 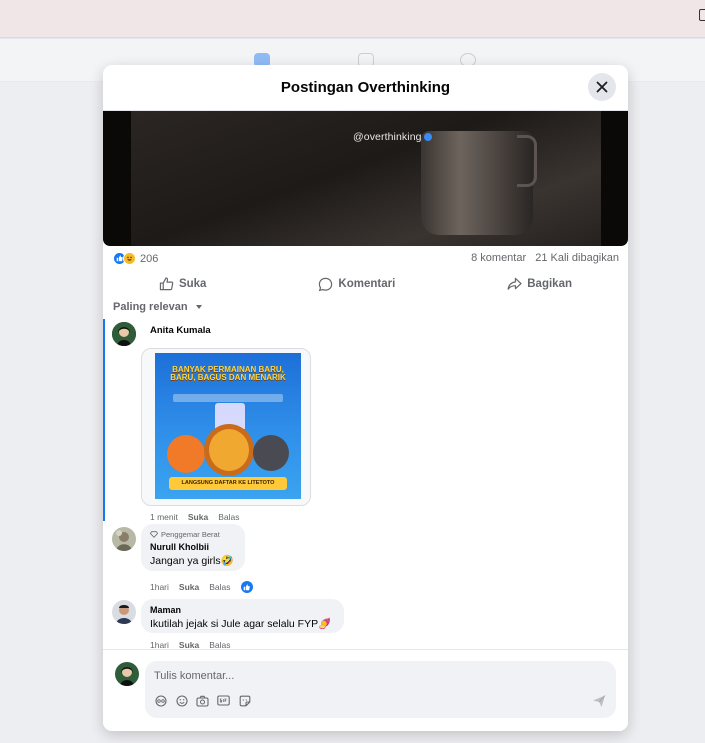 I want to click on camera-button, so click(x=202, y=700).